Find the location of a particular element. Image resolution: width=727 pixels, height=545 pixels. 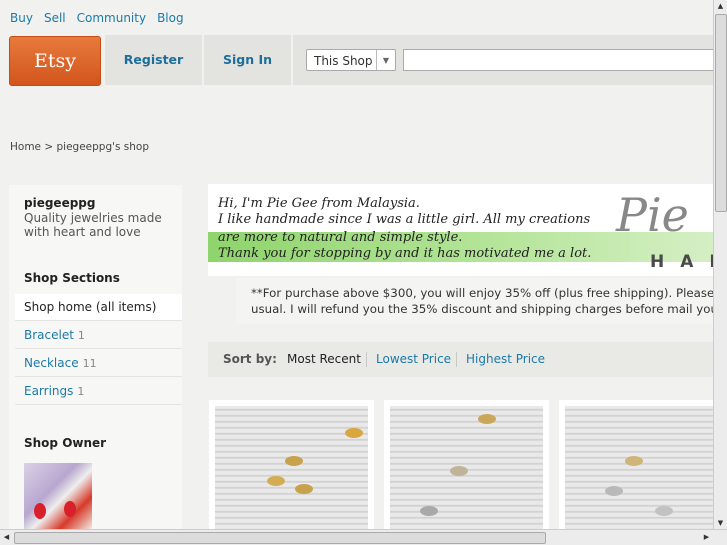

section-label: Shop home (all items) is located at coordinates (90, 307).